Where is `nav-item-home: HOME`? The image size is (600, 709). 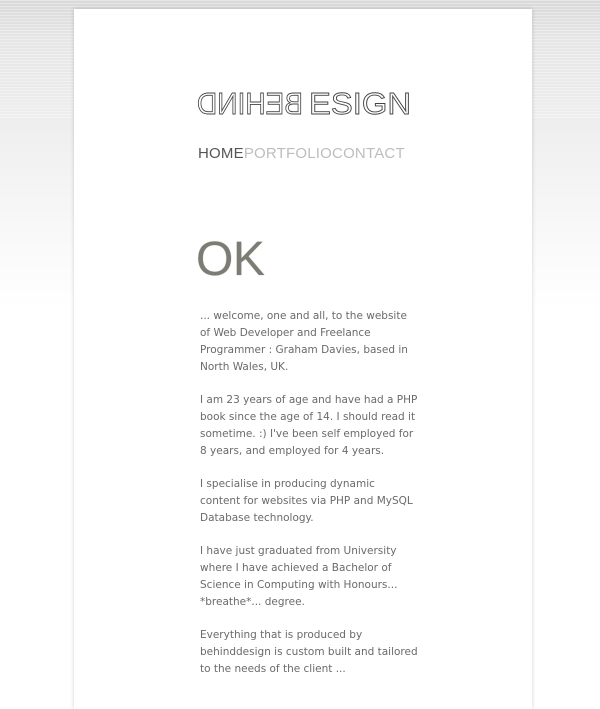
nav-item-home: HOME is located at coordinates (221, 153).